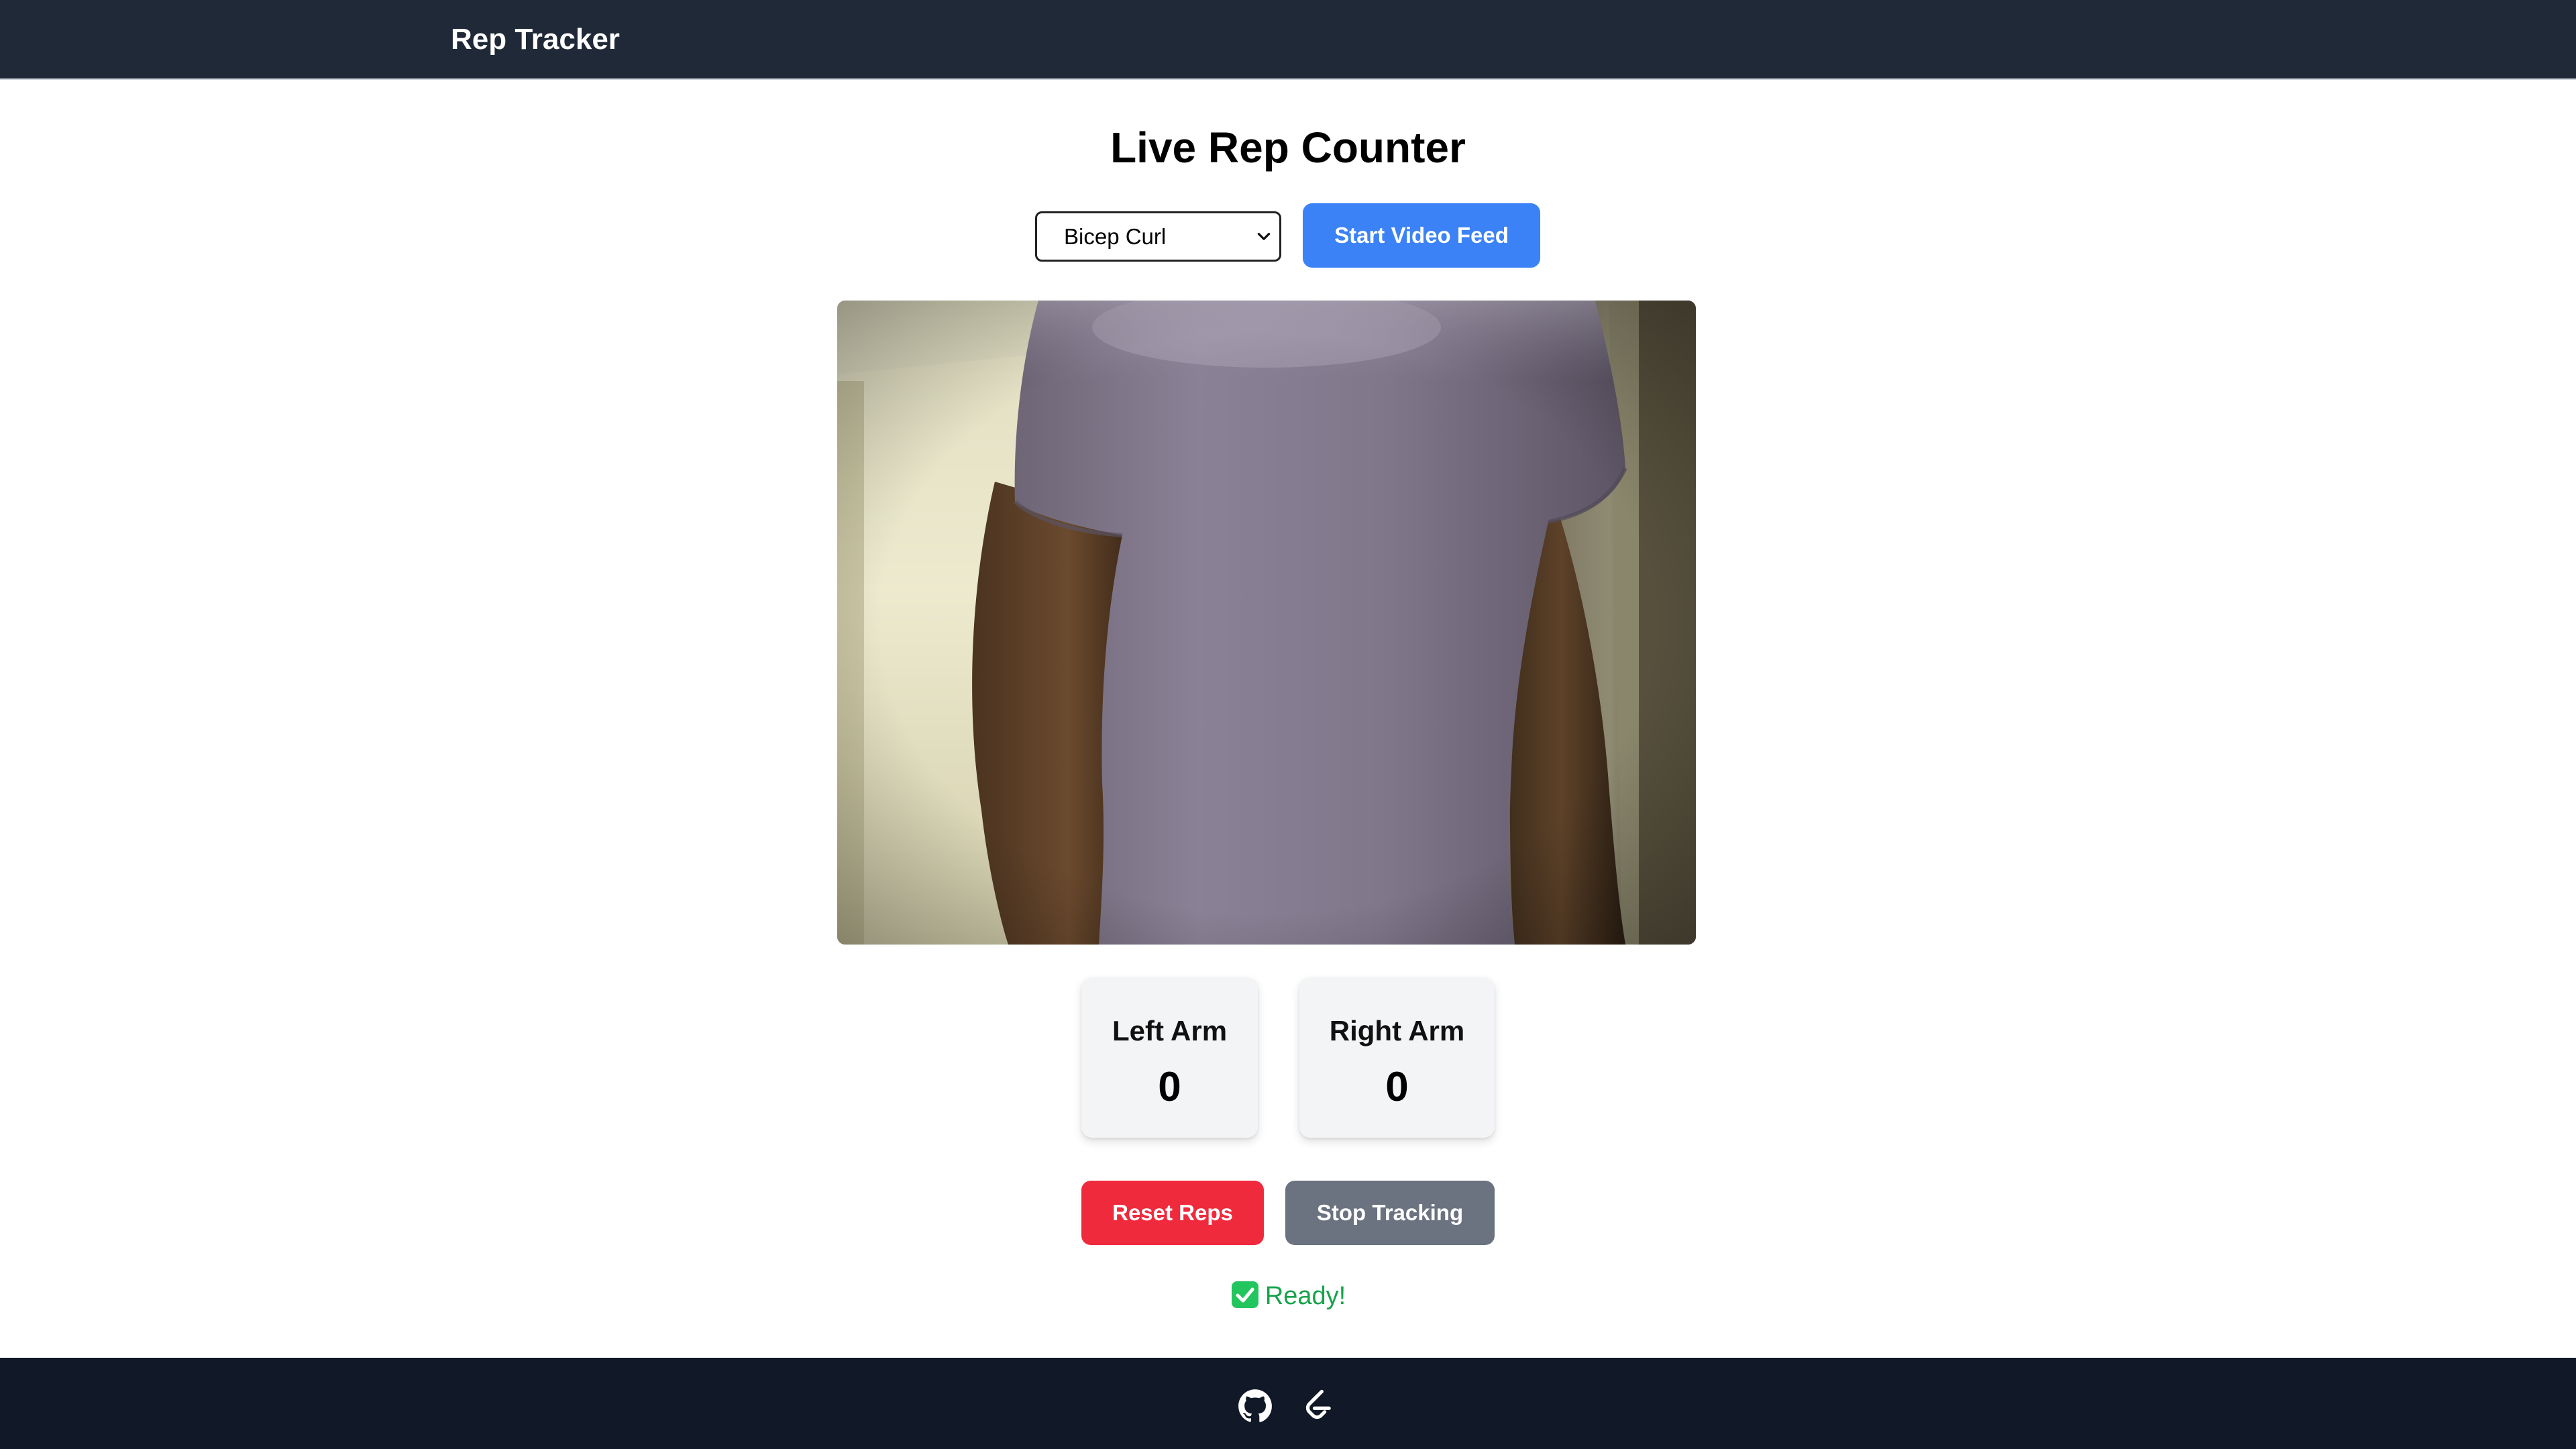 The width and height of the screenshot is (2576, 1449). Describe the element at coordinates (1397, 1057) in the screenshot. I see `right-arm-counter-card: Right Arm 0` at that location.